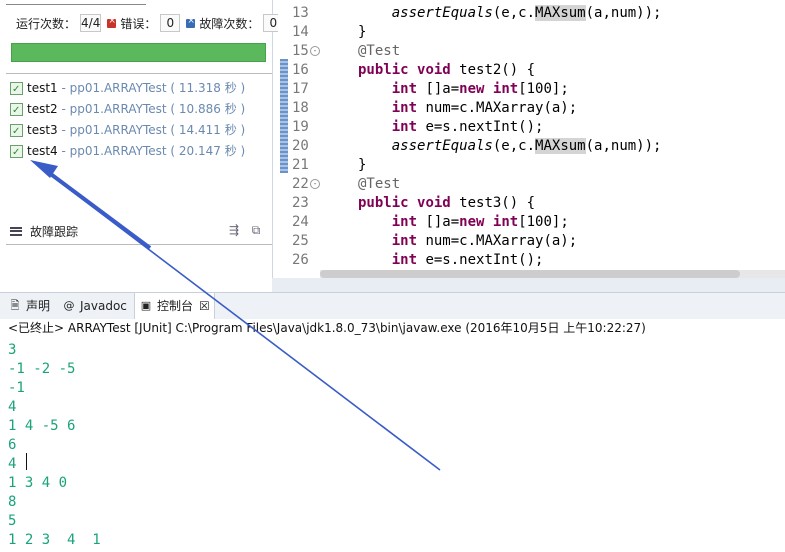 This screenshot has height=552, width=785. What do you see at coordinates (103, 306) in the screenshot?
I see `tab-label: Javadoc` at bounding box center [103, 306].